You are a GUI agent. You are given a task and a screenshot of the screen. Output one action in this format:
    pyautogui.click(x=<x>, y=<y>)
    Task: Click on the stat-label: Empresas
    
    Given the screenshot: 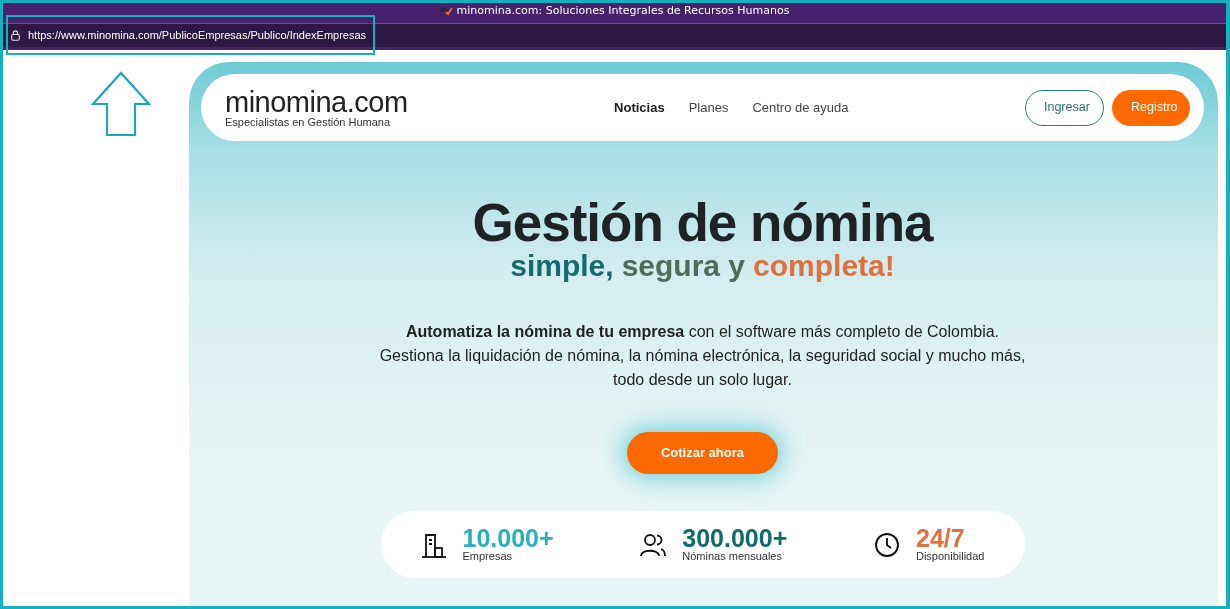 What is the action you would take?
    pyautogui.click(x=488, y=556)
    